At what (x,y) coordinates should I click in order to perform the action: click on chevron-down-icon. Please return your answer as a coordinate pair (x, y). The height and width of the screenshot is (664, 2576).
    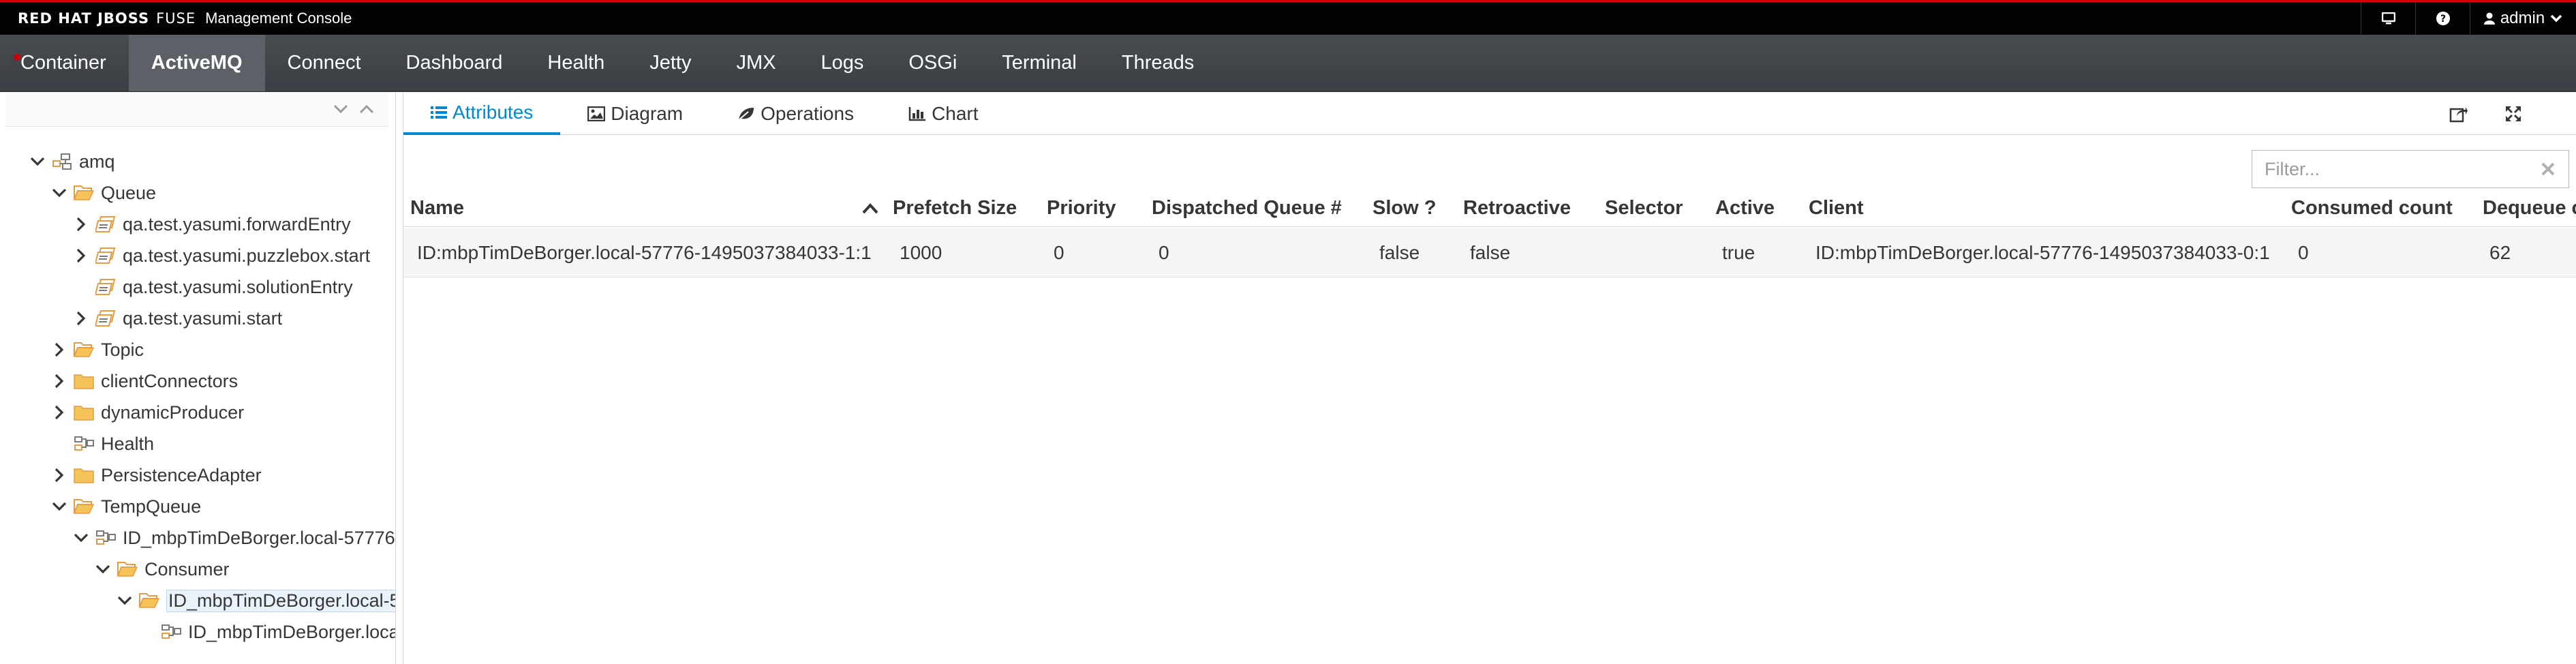
    Looking at the image, I should click on (2556, 18).